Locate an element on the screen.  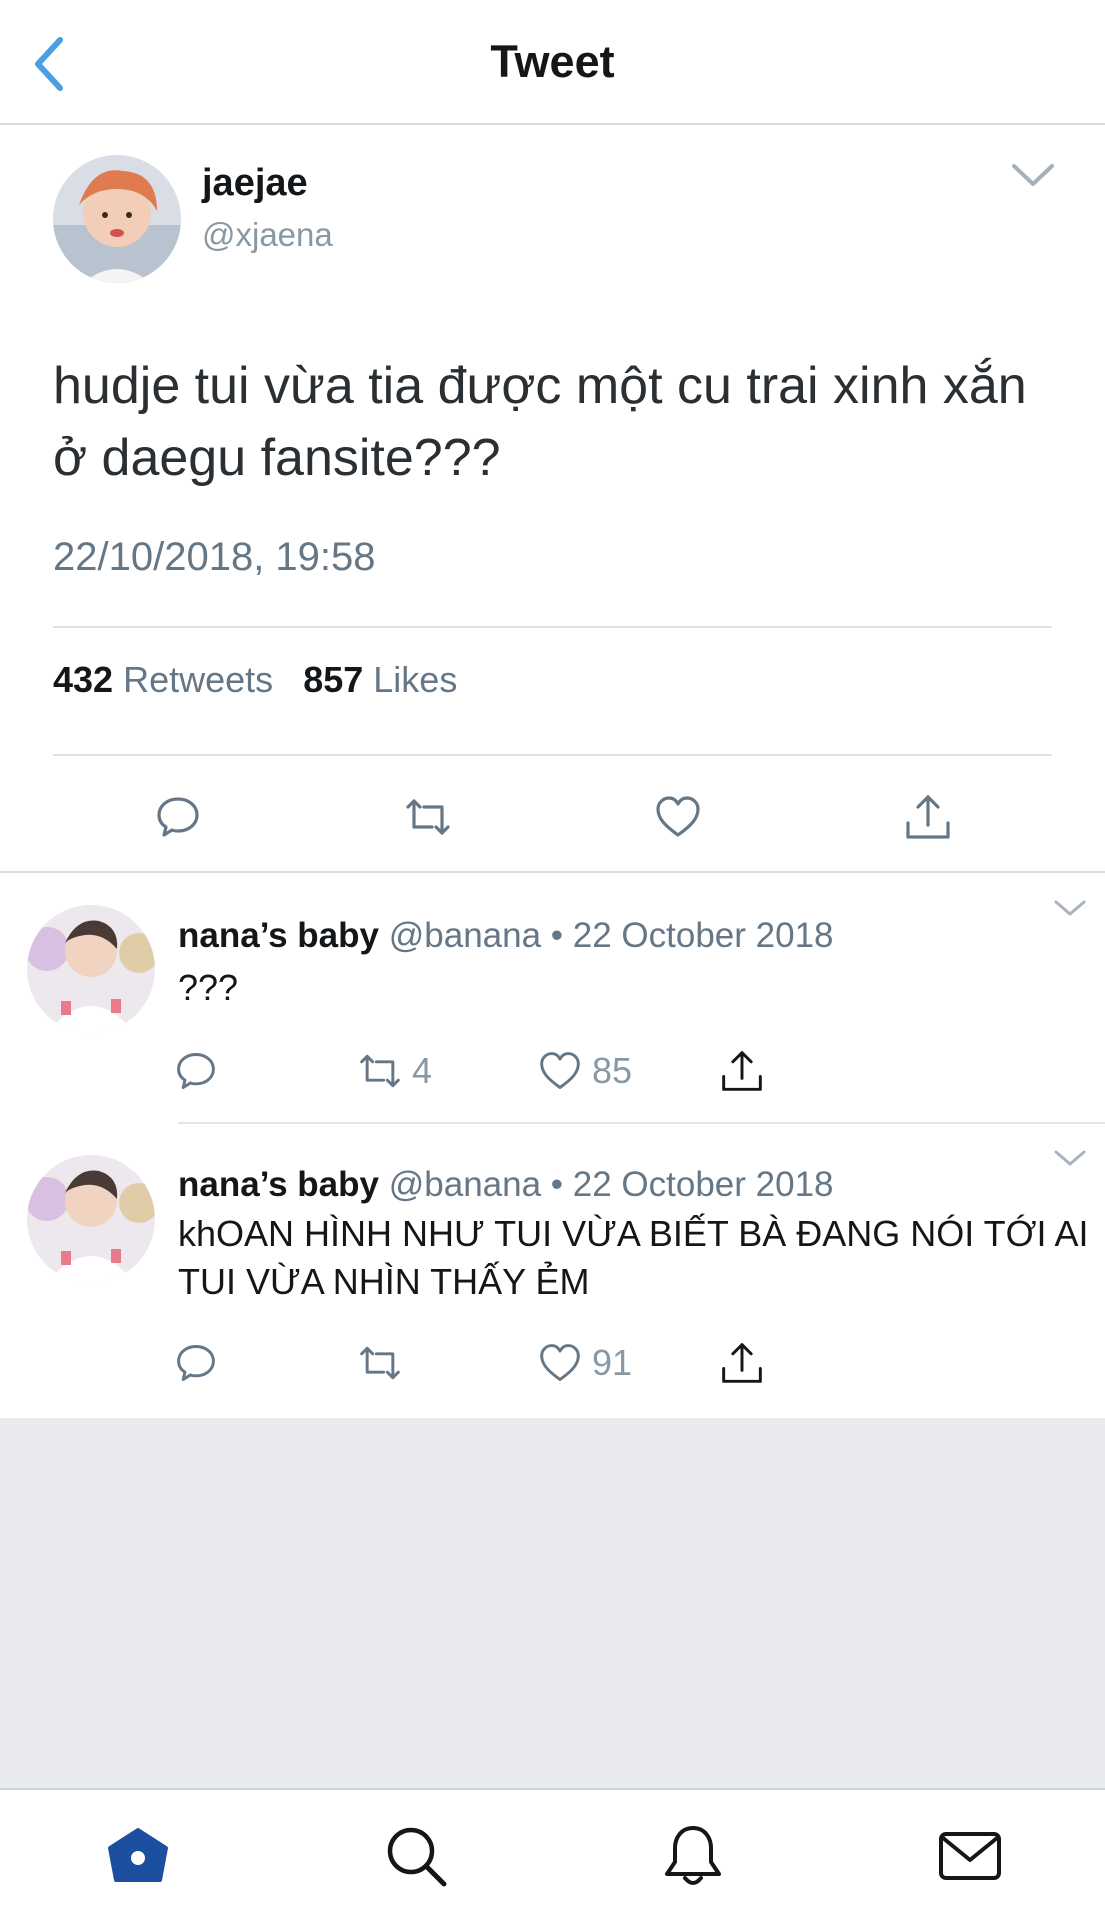
page-title: Tweet is located at coordinates (552, 61).